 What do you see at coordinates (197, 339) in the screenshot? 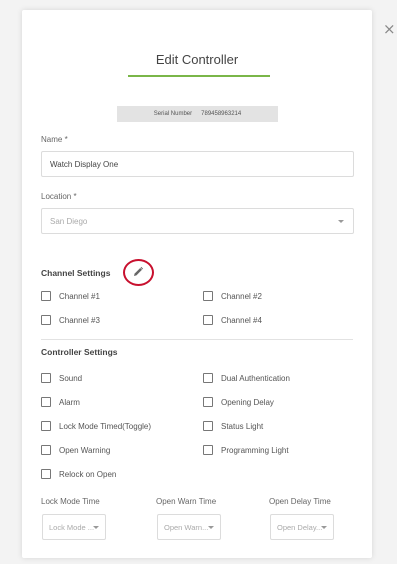
I see `section-divider` at bounding box center [197, 339].